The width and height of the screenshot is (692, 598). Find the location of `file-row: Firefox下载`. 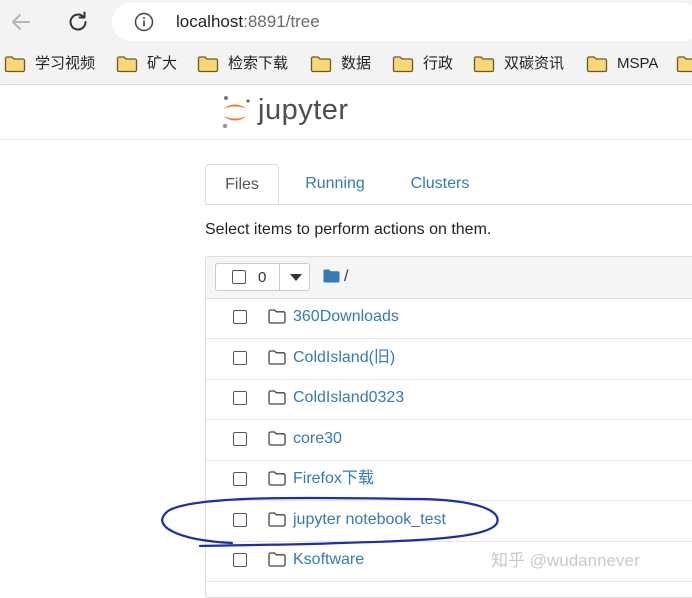

file-row: Firefox下载 is located at coordinates (449, 480).